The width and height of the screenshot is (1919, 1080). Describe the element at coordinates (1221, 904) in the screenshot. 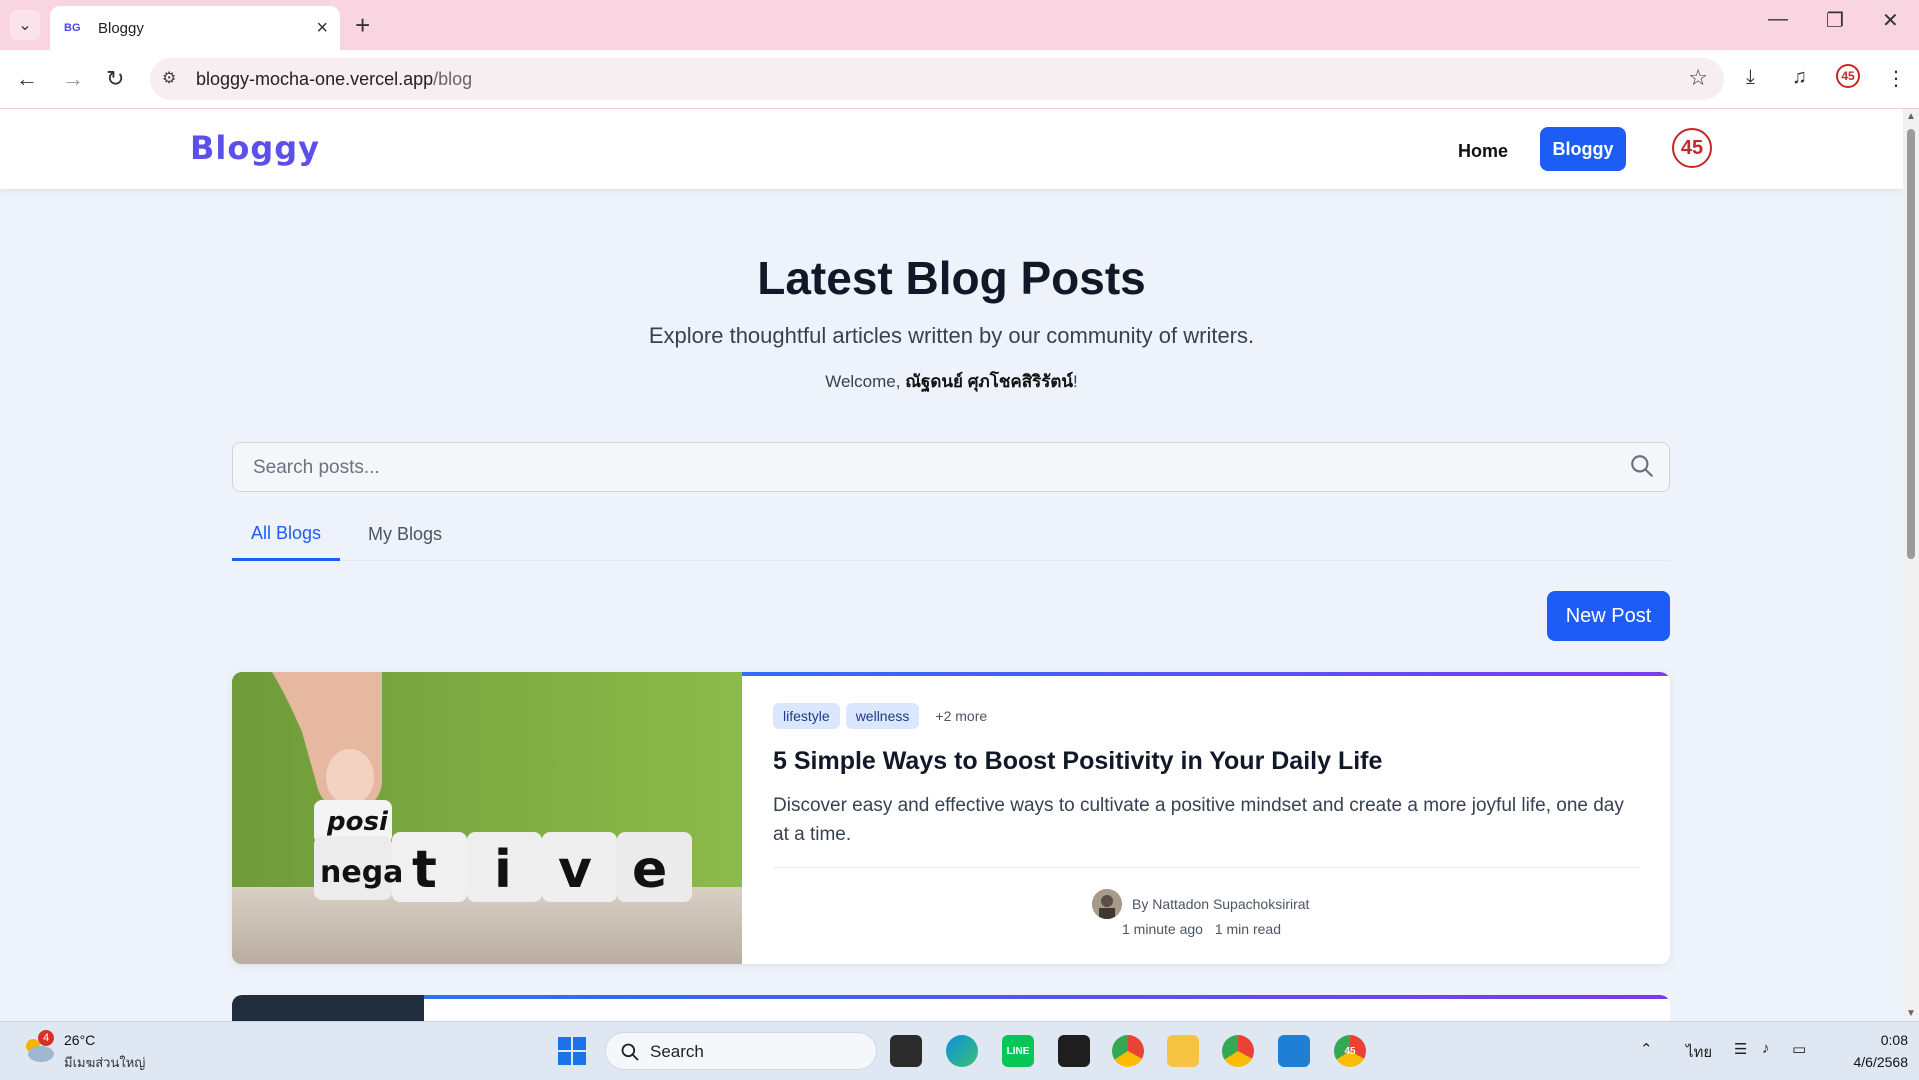

I see `author-name: By Nattadon Supachoksirirat` at that location.